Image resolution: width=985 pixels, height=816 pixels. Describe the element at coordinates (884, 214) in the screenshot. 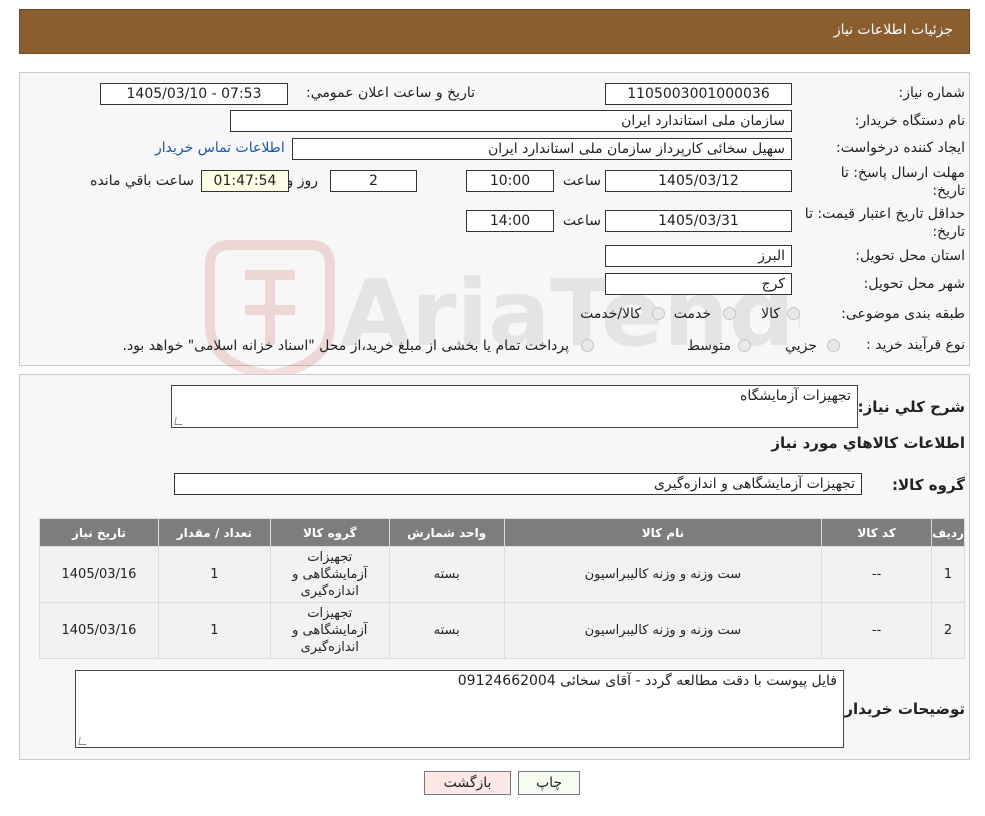

I see `price-validity-label: حداقل تاریخ اعتبار قیمت: تا` at that location.